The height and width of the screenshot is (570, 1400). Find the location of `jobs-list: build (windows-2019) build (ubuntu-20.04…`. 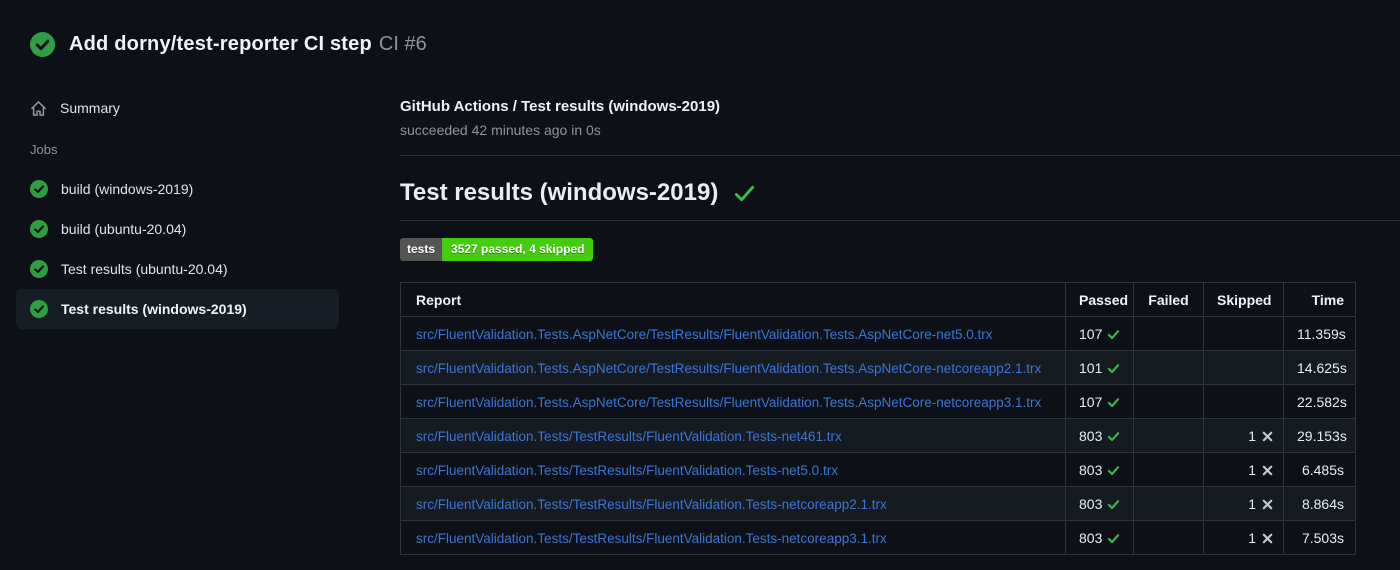

jobs-list: build (windows-2019) build (ubuntu-20.04… is located at coordinates (177, 249).